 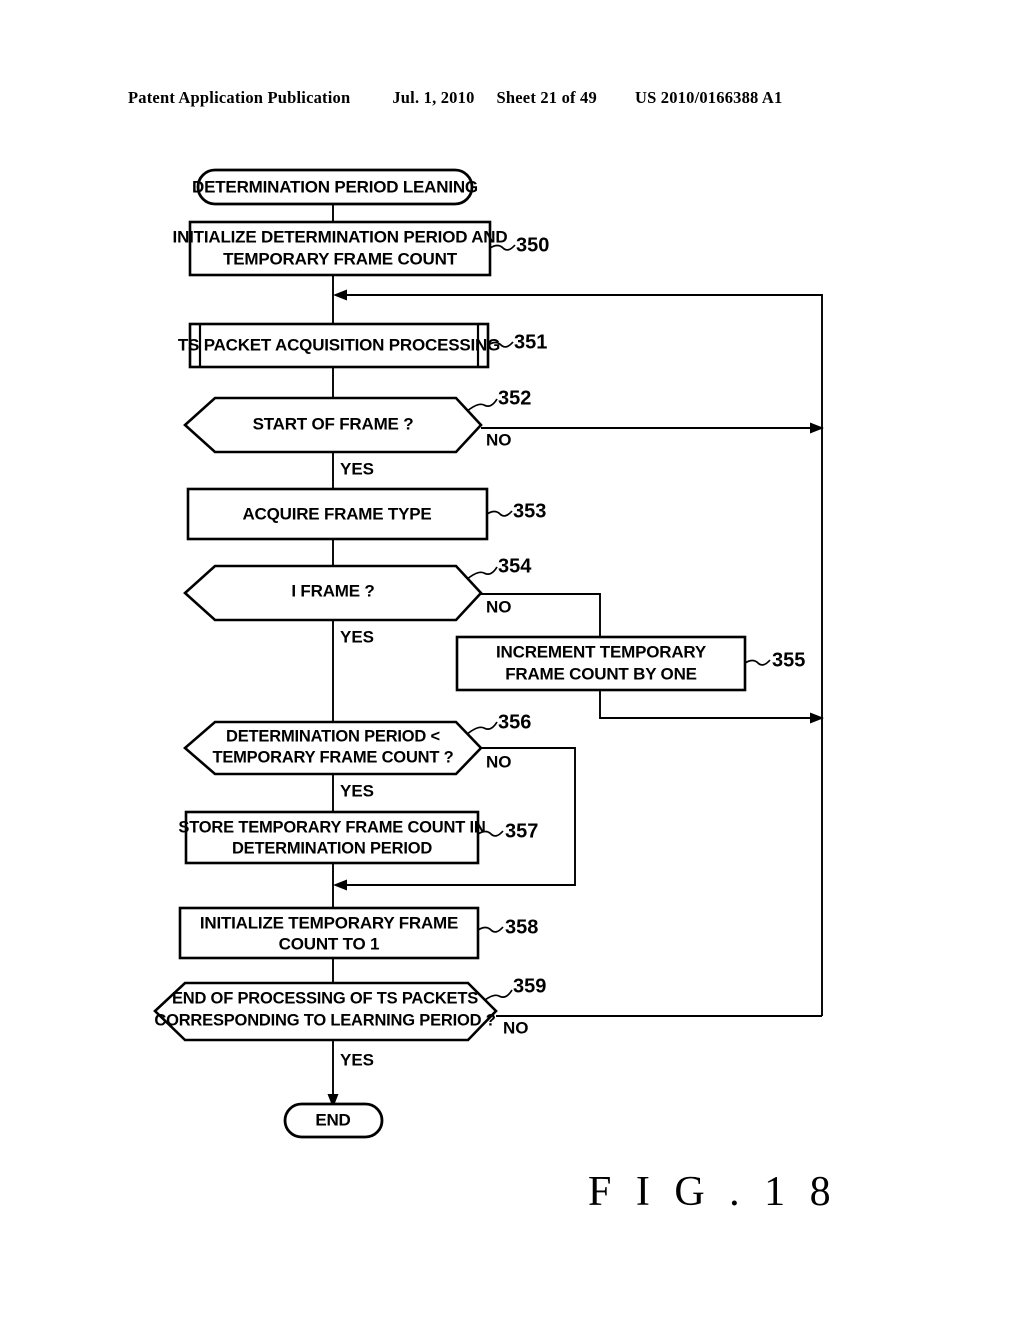 What do you see at coordinates (713, 1192) in the screenshot?
I see `figure-label: F I G . 1 8` at bounding box center [713, 1192].